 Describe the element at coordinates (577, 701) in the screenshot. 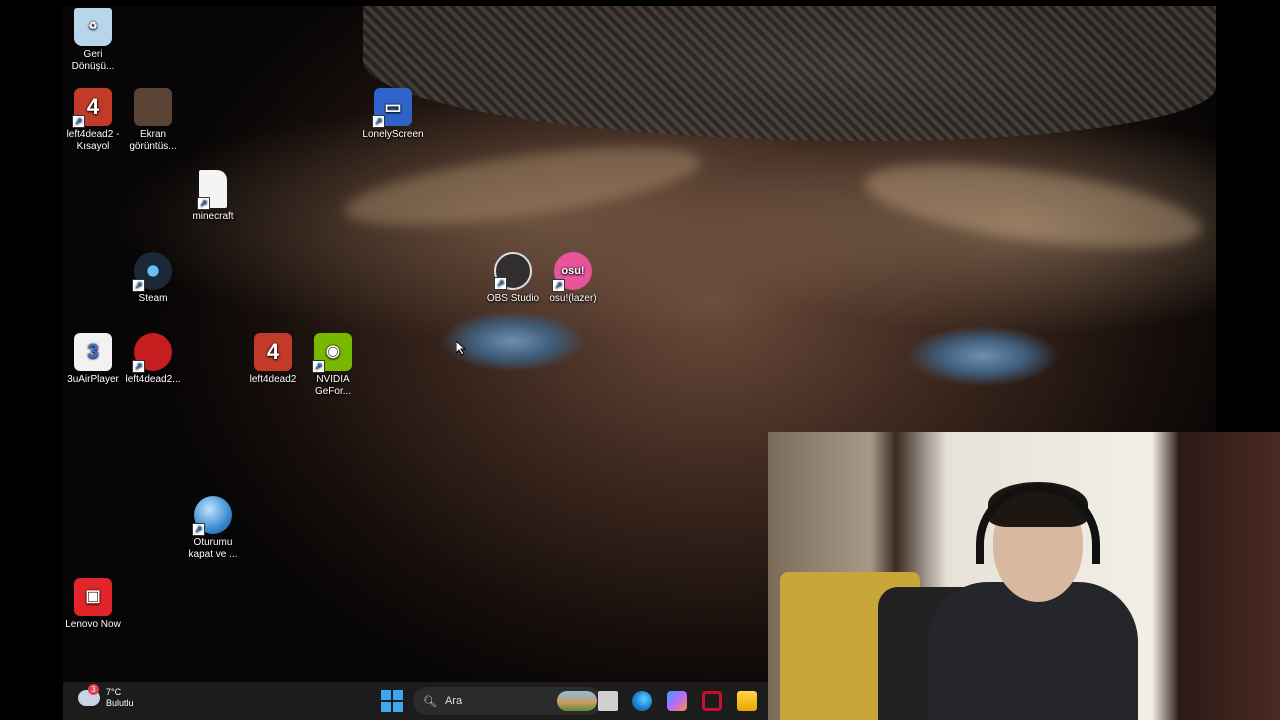

I see `search-highlight-image` at that location.